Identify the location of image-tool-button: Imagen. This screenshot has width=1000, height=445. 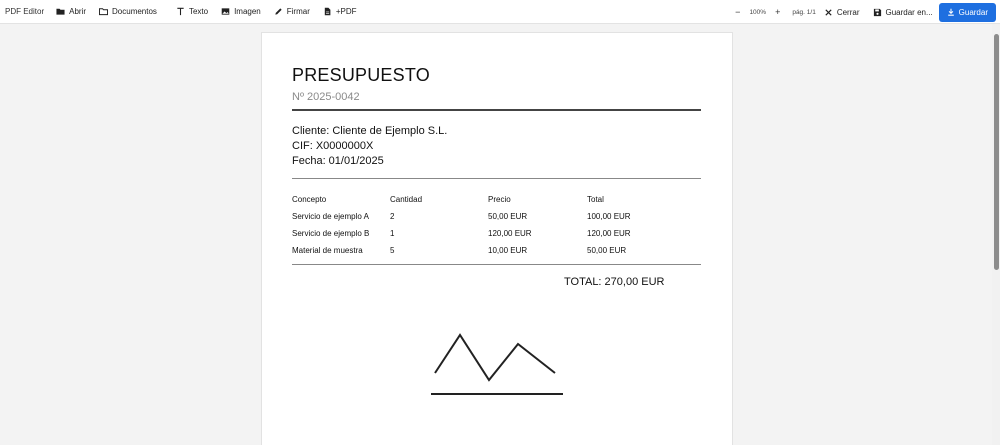
(241, 11).